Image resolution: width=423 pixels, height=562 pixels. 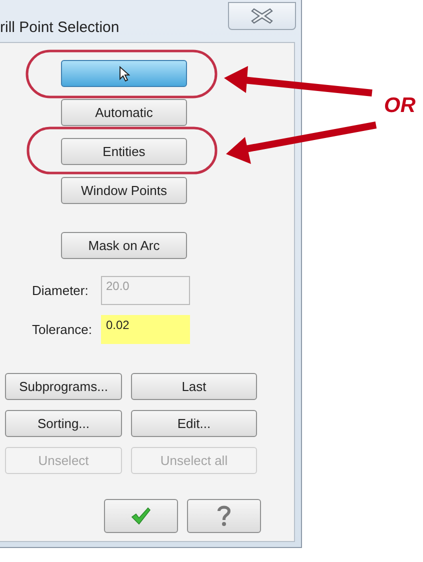 What do you see at coordinates (124, 245) in the screenshot?
I see `mask-on-arc-button: Mask on Arc` at bounding box center [124, 245].